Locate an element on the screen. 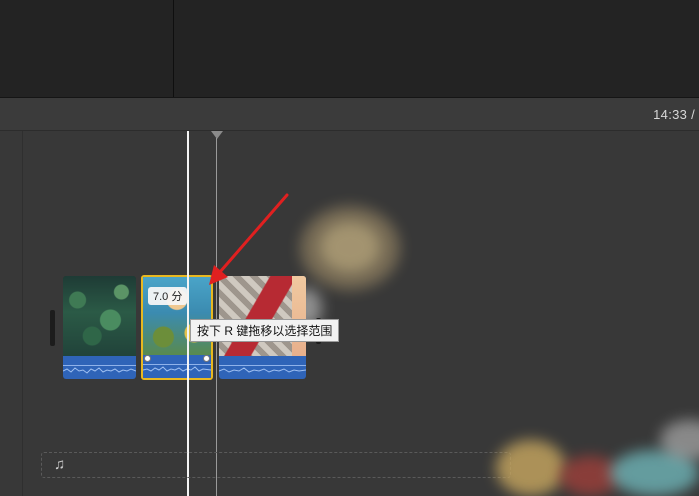  blurred-overlay is located at coordinates (531, 468).